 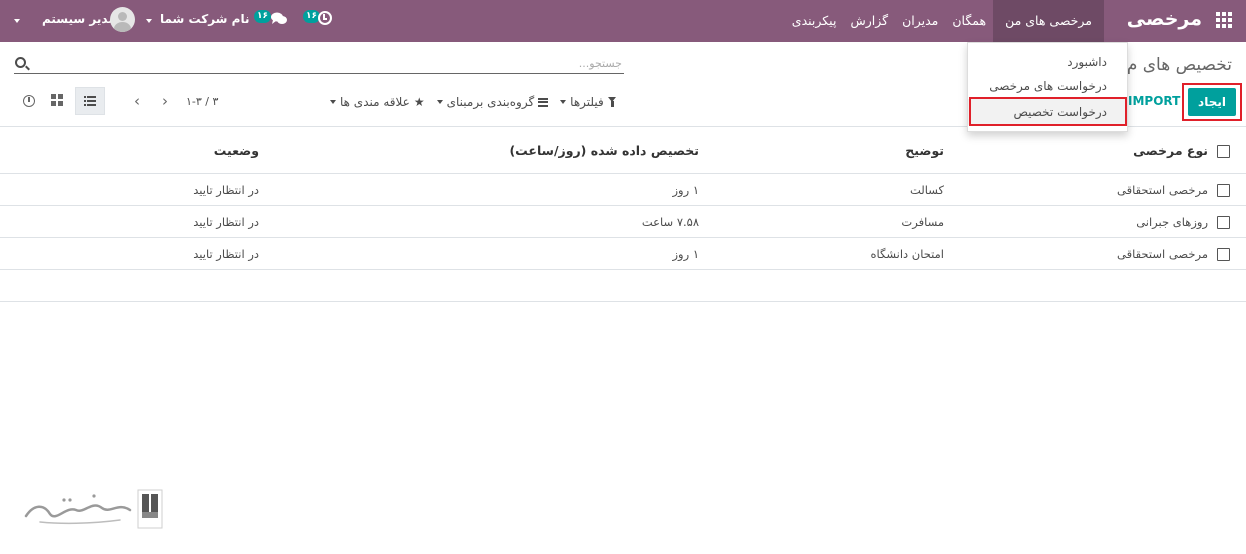 What do you see at coordinates (821, 189) in the screenshot?
I see `cell-description: کسالت` at bounding box center [821, 189].